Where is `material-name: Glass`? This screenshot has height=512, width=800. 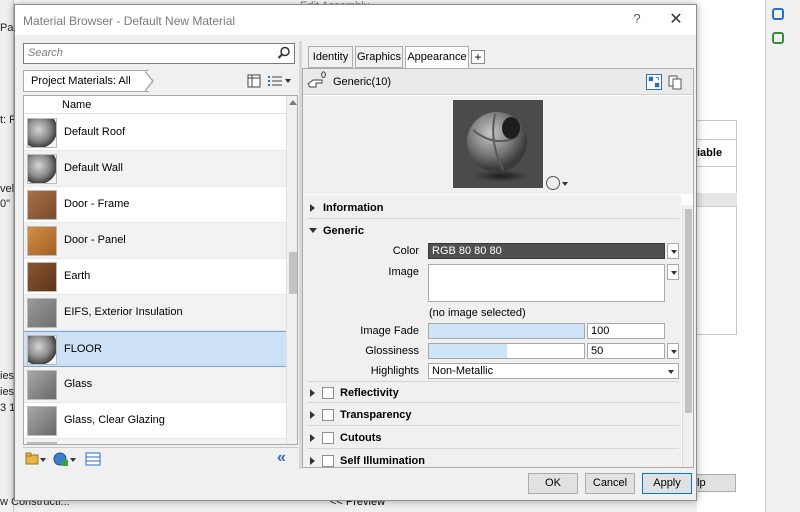
material-name: Glass is located at coordinates (78, 384).